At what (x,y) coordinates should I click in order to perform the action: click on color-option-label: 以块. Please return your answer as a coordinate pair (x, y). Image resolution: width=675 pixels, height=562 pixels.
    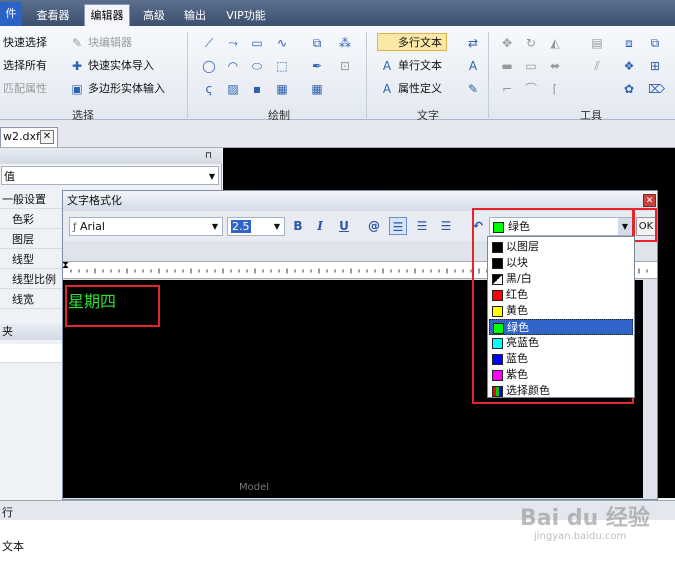
    Looking at the image, I should click on (517, 262).